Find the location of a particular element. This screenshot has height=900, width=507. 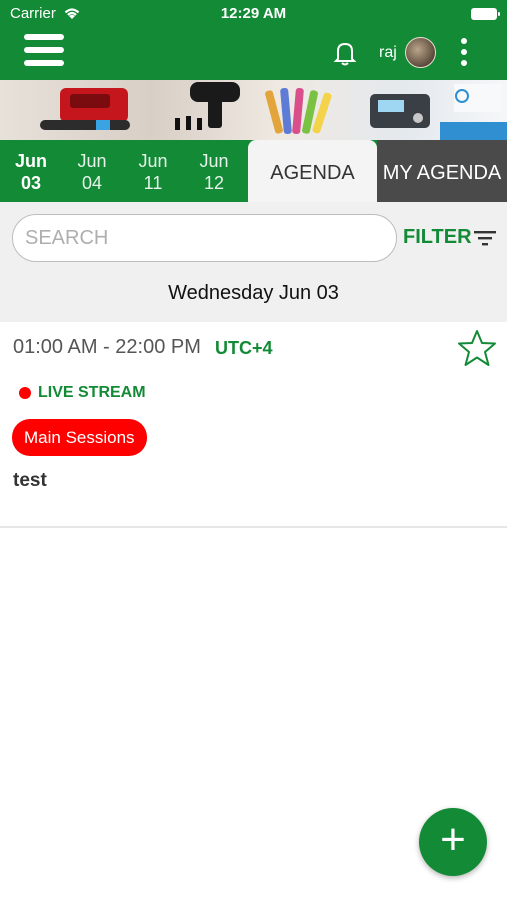

avatar is located at coordinates (420, 52).